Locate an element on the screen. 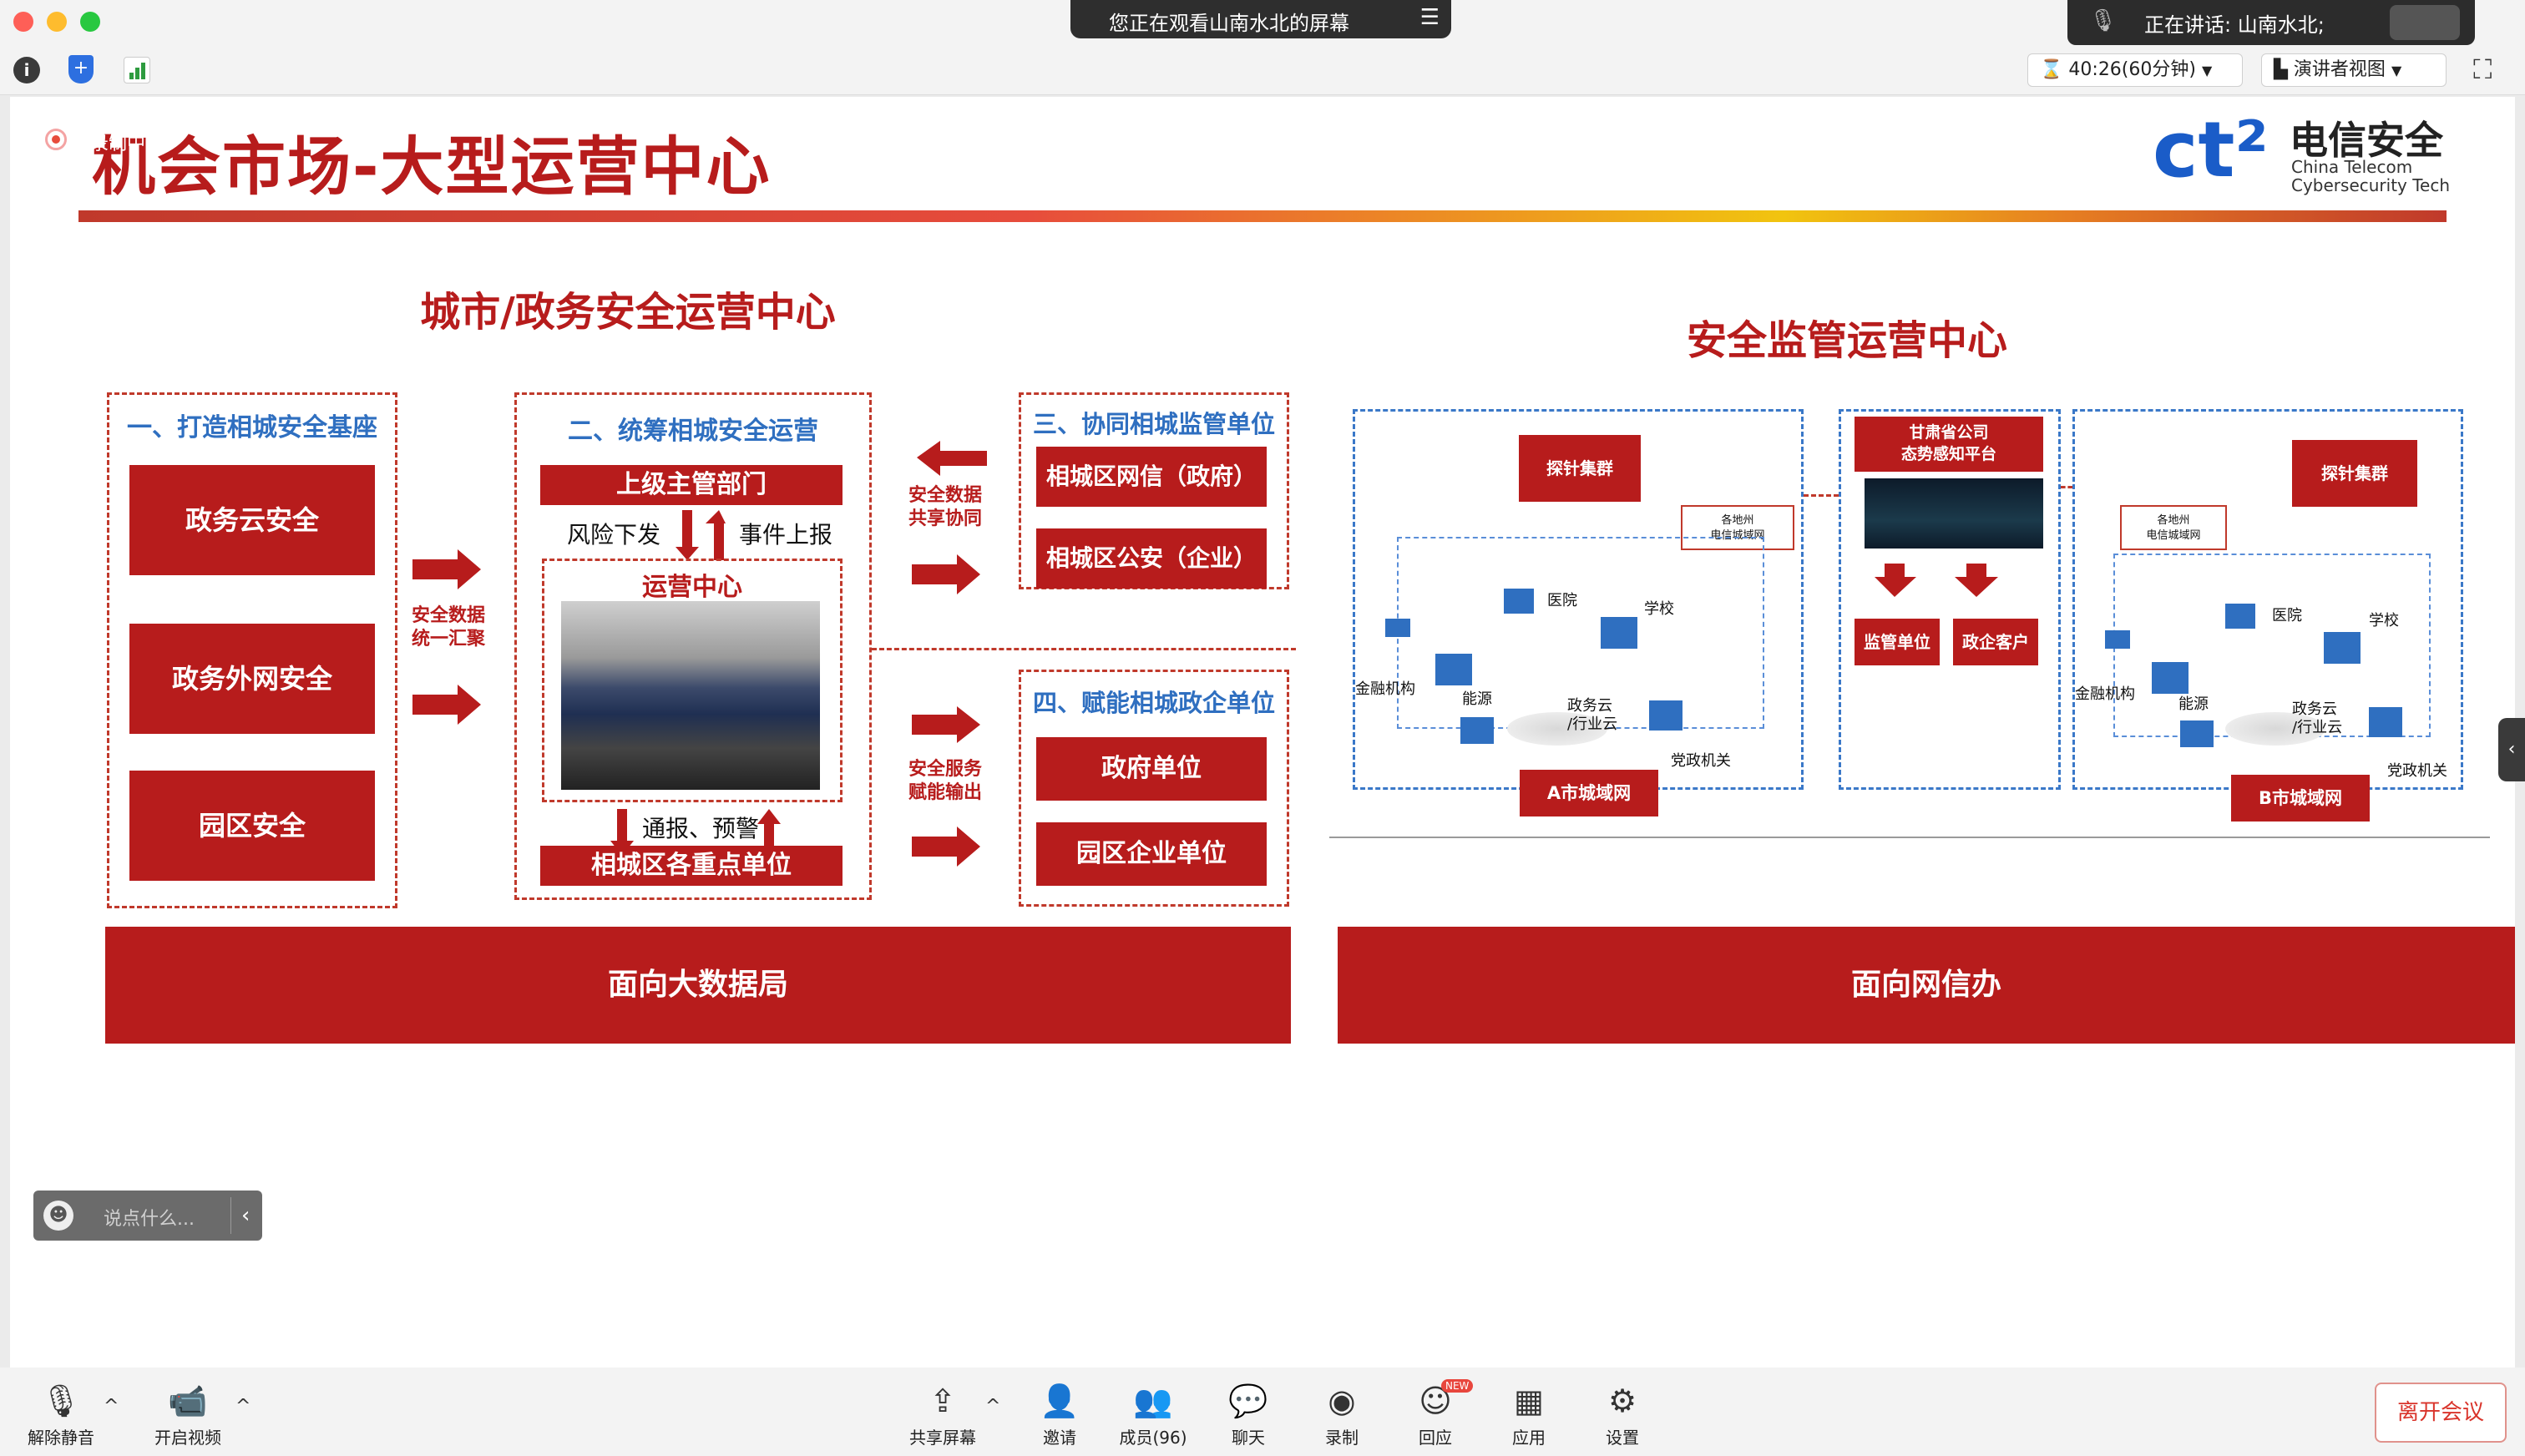 The width and height of the screenshot is (2525, 1456). share-options-chevron-icon: ^ is located at coordinates (992, 1406).